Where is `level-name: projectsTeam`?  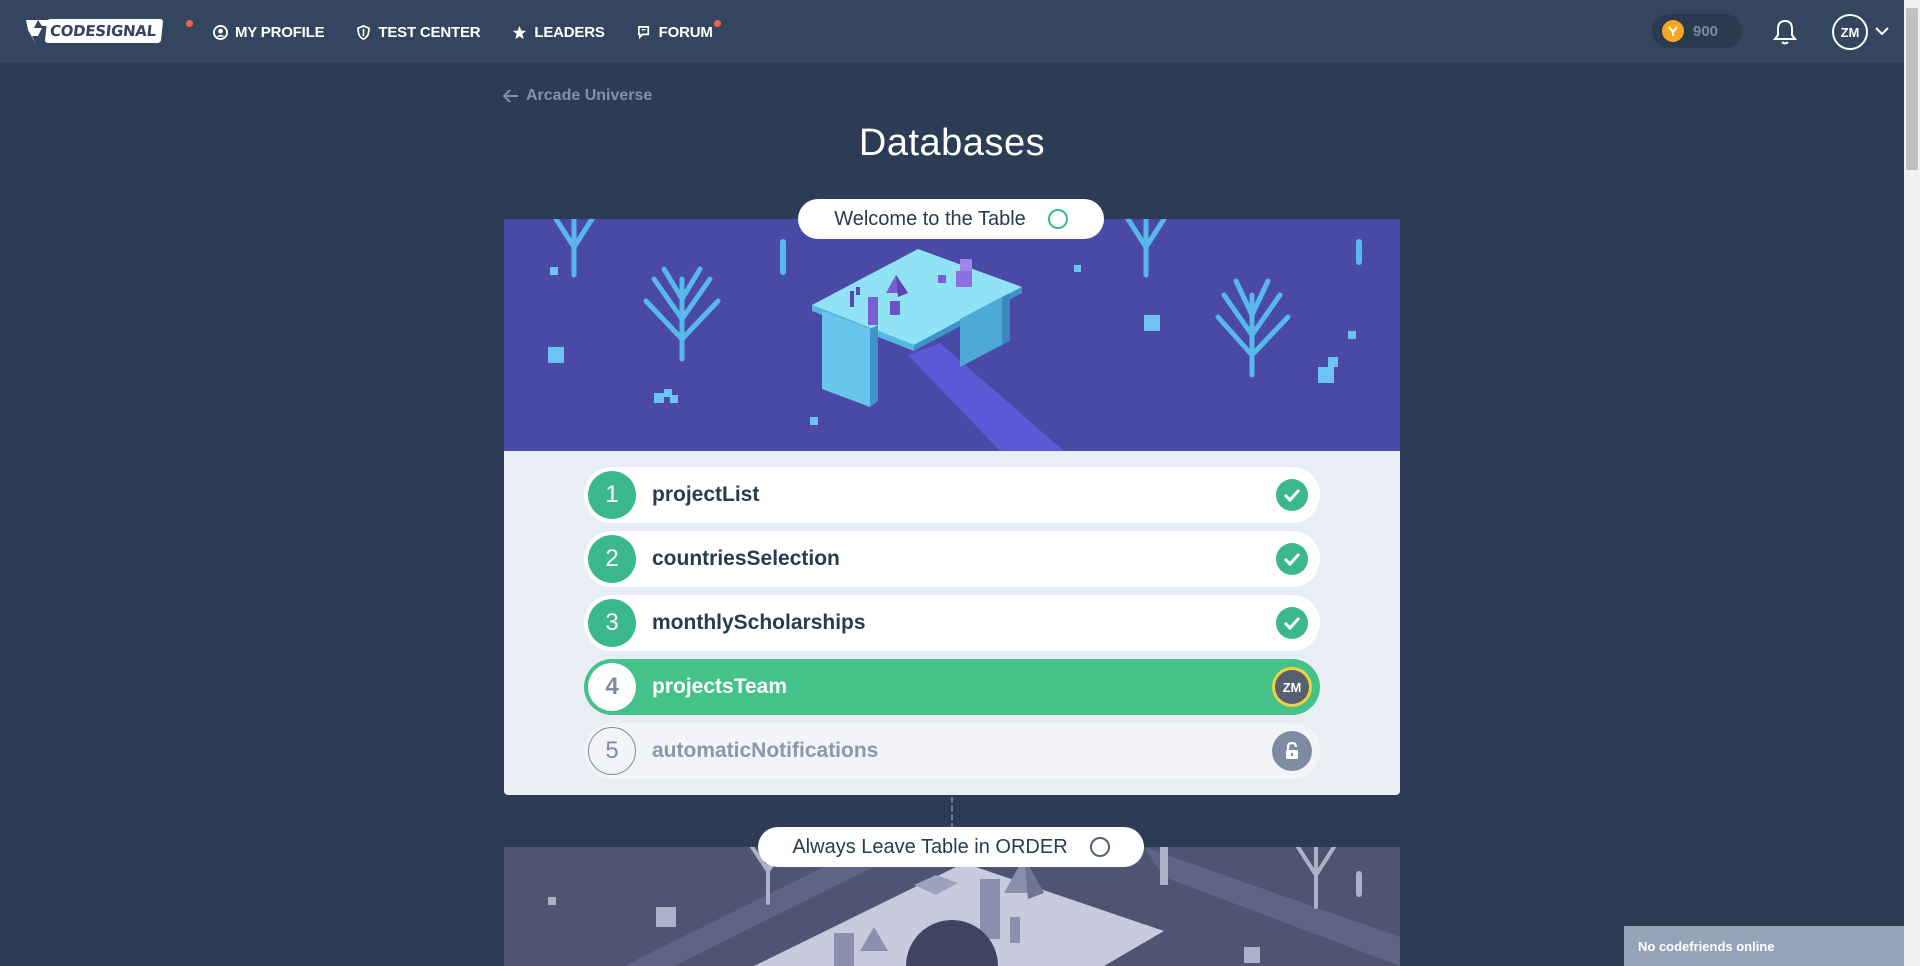
level-name: projectsTeam is located at coordinates (719, 686).